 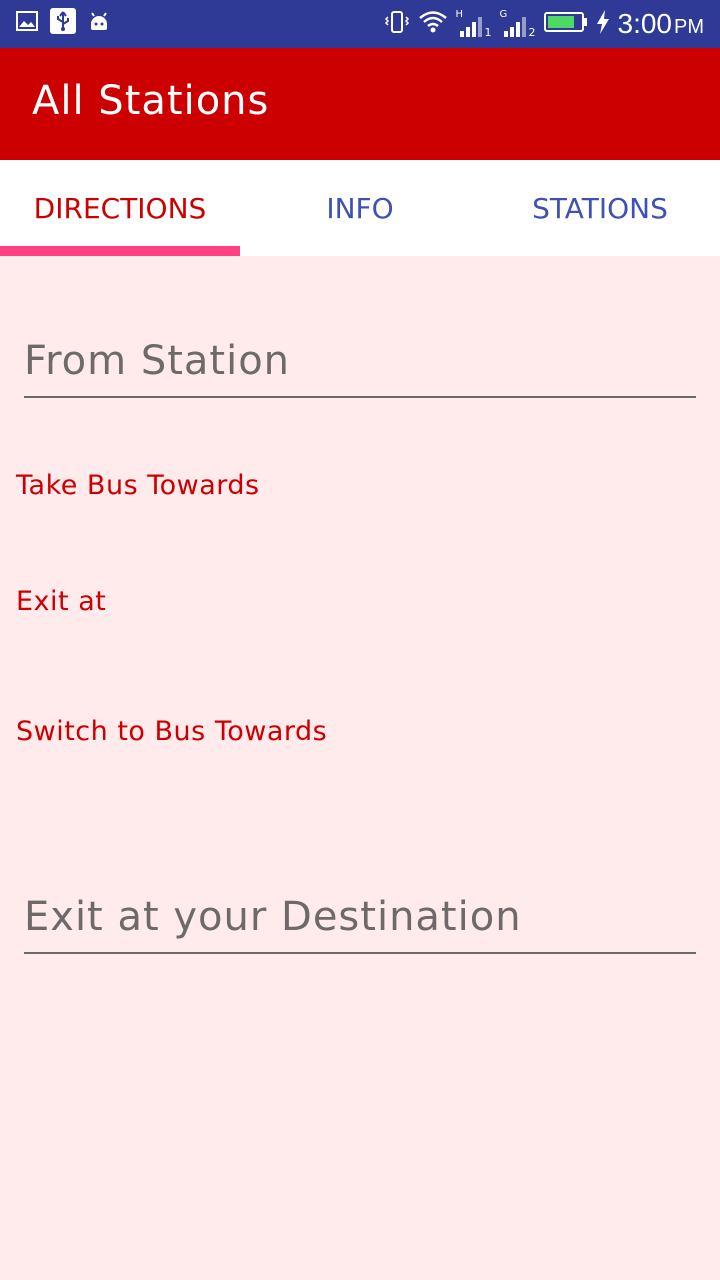 I want to click on charging-icon, so click(x=603, y=24).